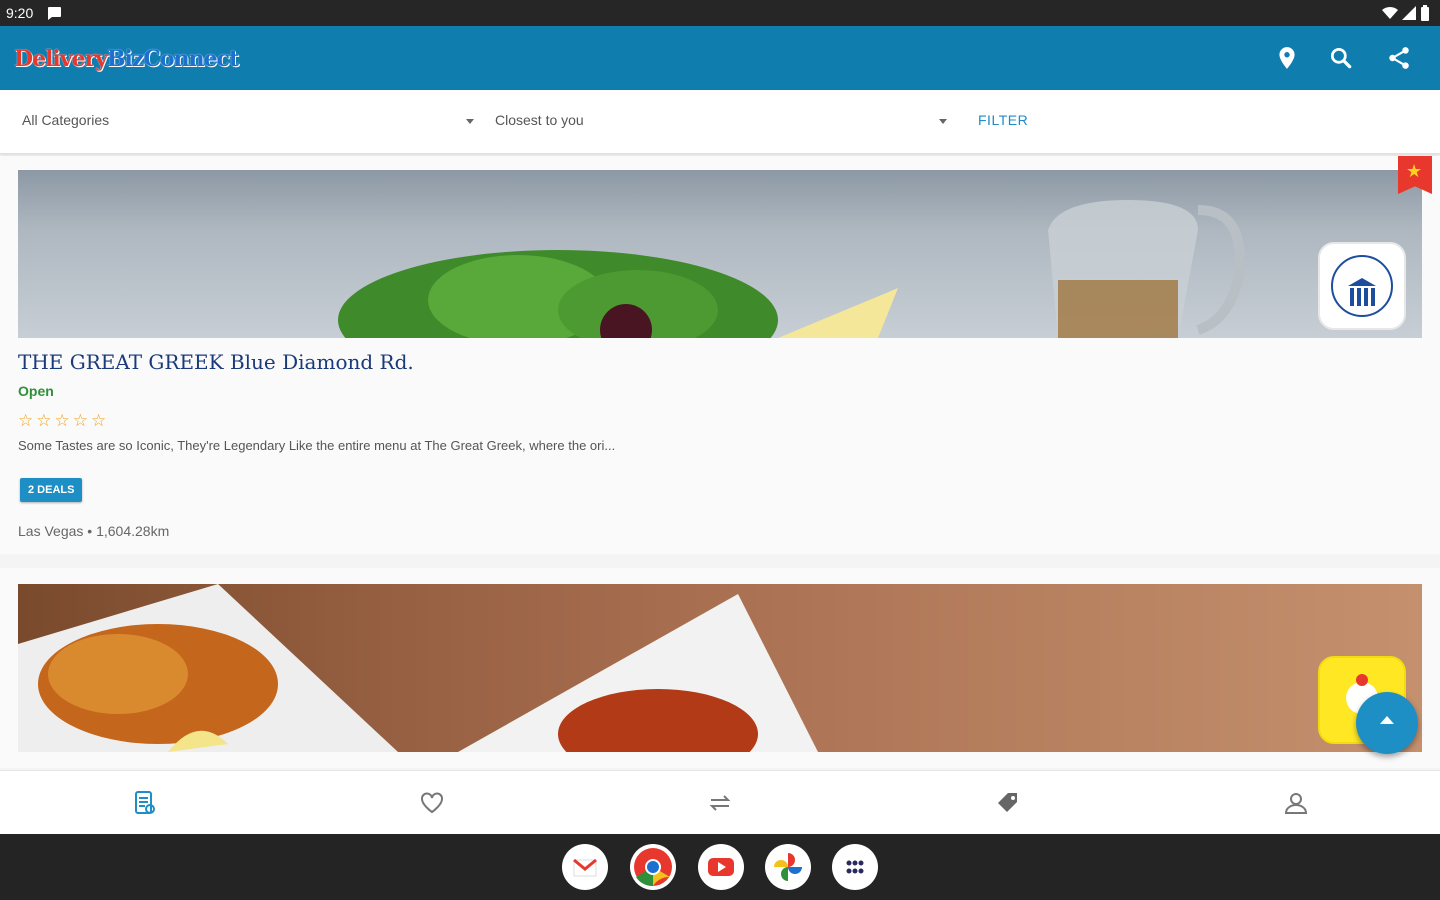  Describe the element at coordinates (720, 58) in the screenshot. I see `app-bar: DeliveryBizConnect` at that location.